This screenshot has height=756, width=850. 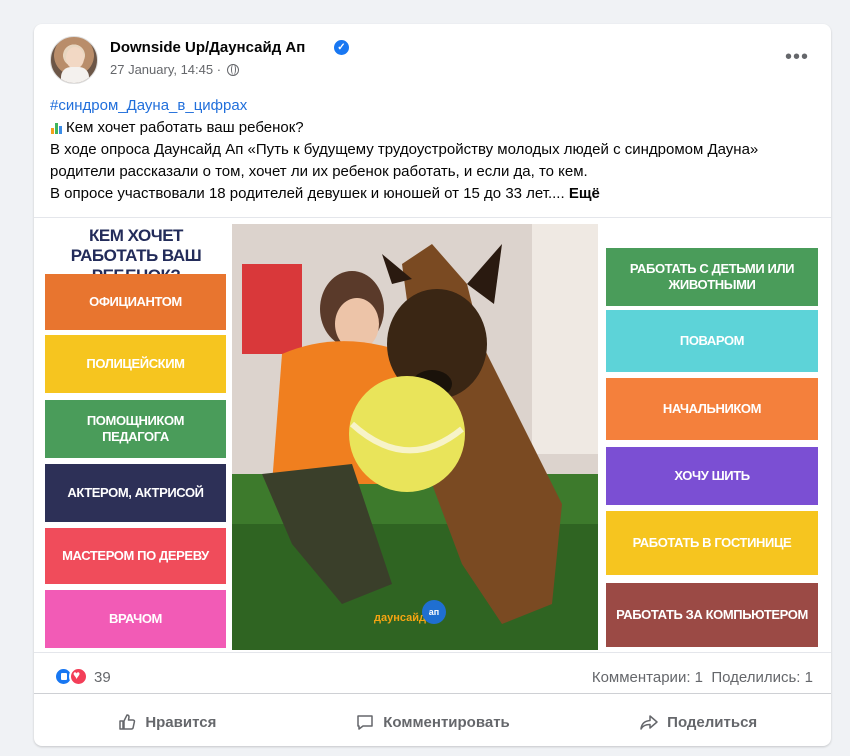 What do you see at coordinates (207, 47) in the screenshot?
I see `page-name: Downside Up/Даунсайд Ап` at bounding box center [207, 47].